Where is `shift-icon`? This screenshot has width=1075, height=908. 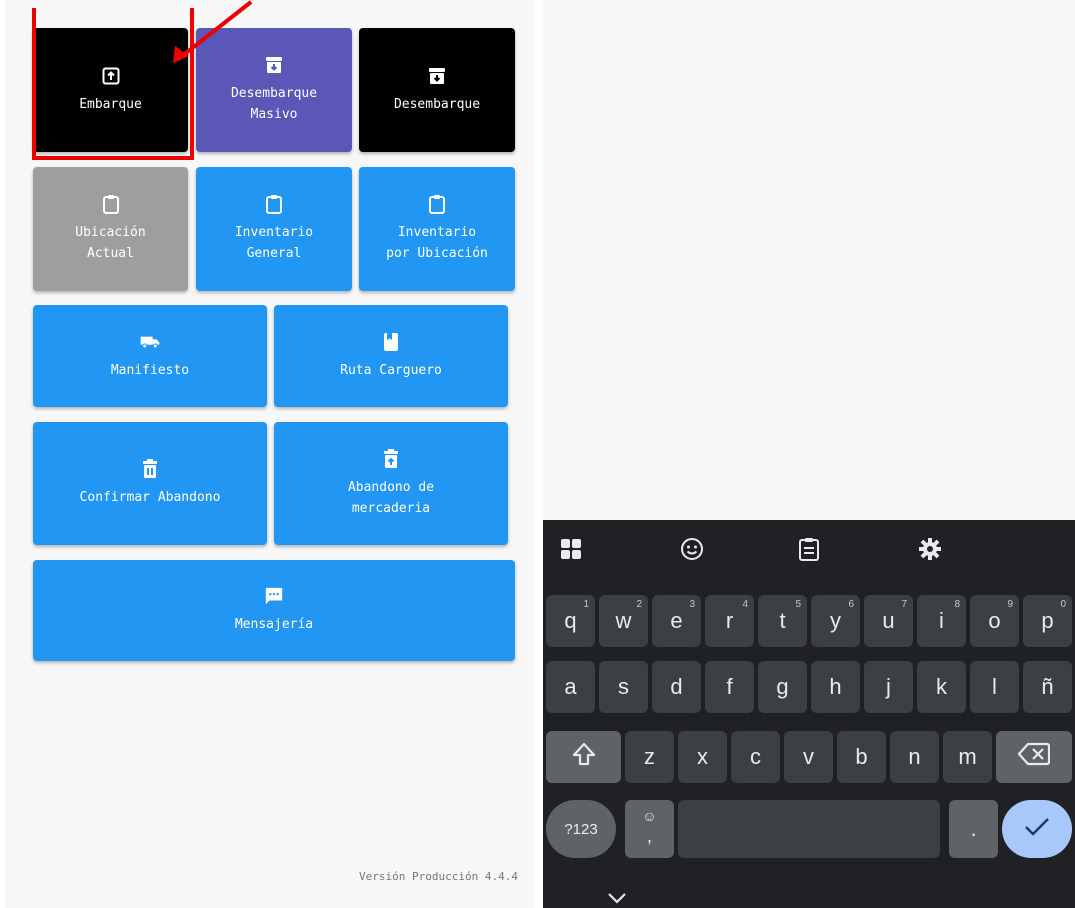 shift-icon is located at coordinates (584, 757).